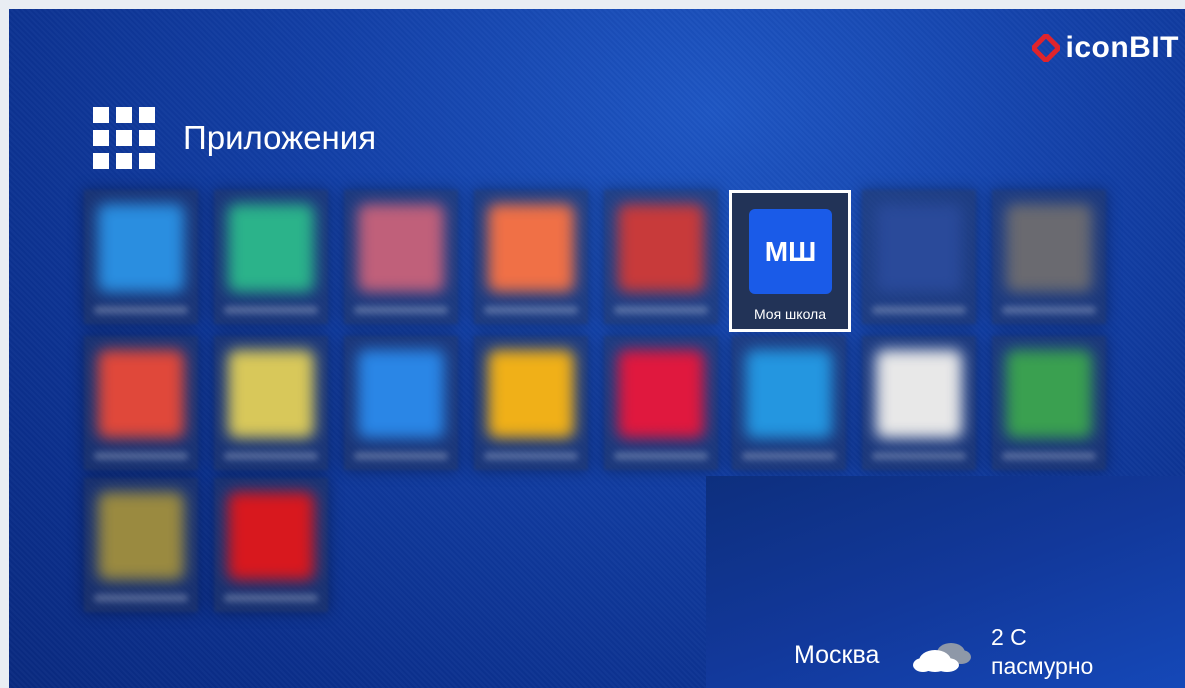  What do you see at coordinates (401, 394) in the screenshot?
I see `blurred-app-files-icon` at bounding box center [401, 394].